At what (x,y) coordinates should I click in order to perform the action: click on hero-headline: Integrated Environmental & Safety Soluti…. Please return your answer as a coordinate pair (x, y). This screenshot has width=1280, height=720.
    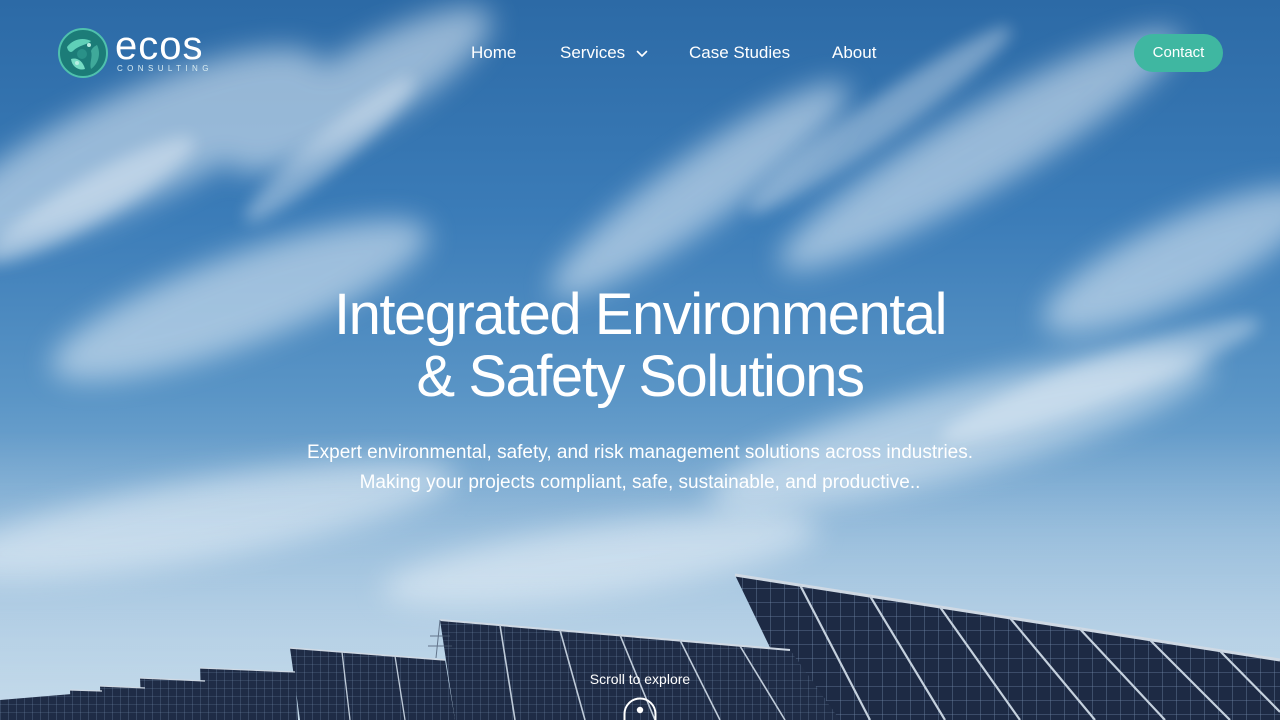
    Looking at the image, I should click on (640, 346).